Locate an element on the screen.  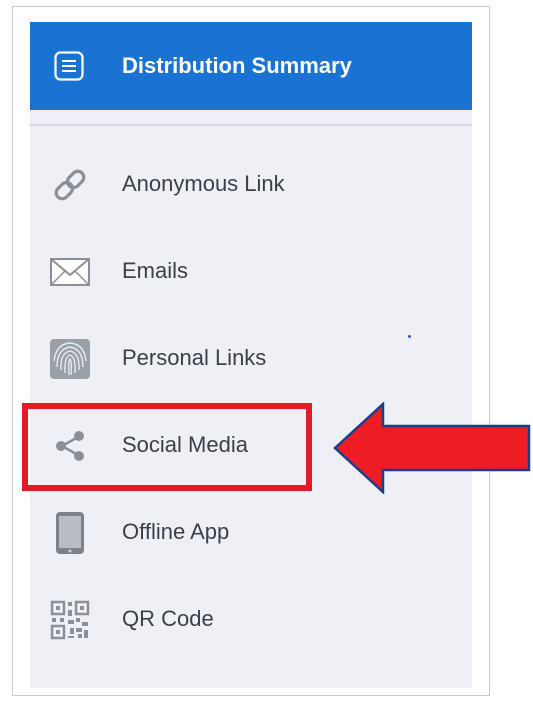
pointer-arrow-icon is located at coordinates (432, 448).